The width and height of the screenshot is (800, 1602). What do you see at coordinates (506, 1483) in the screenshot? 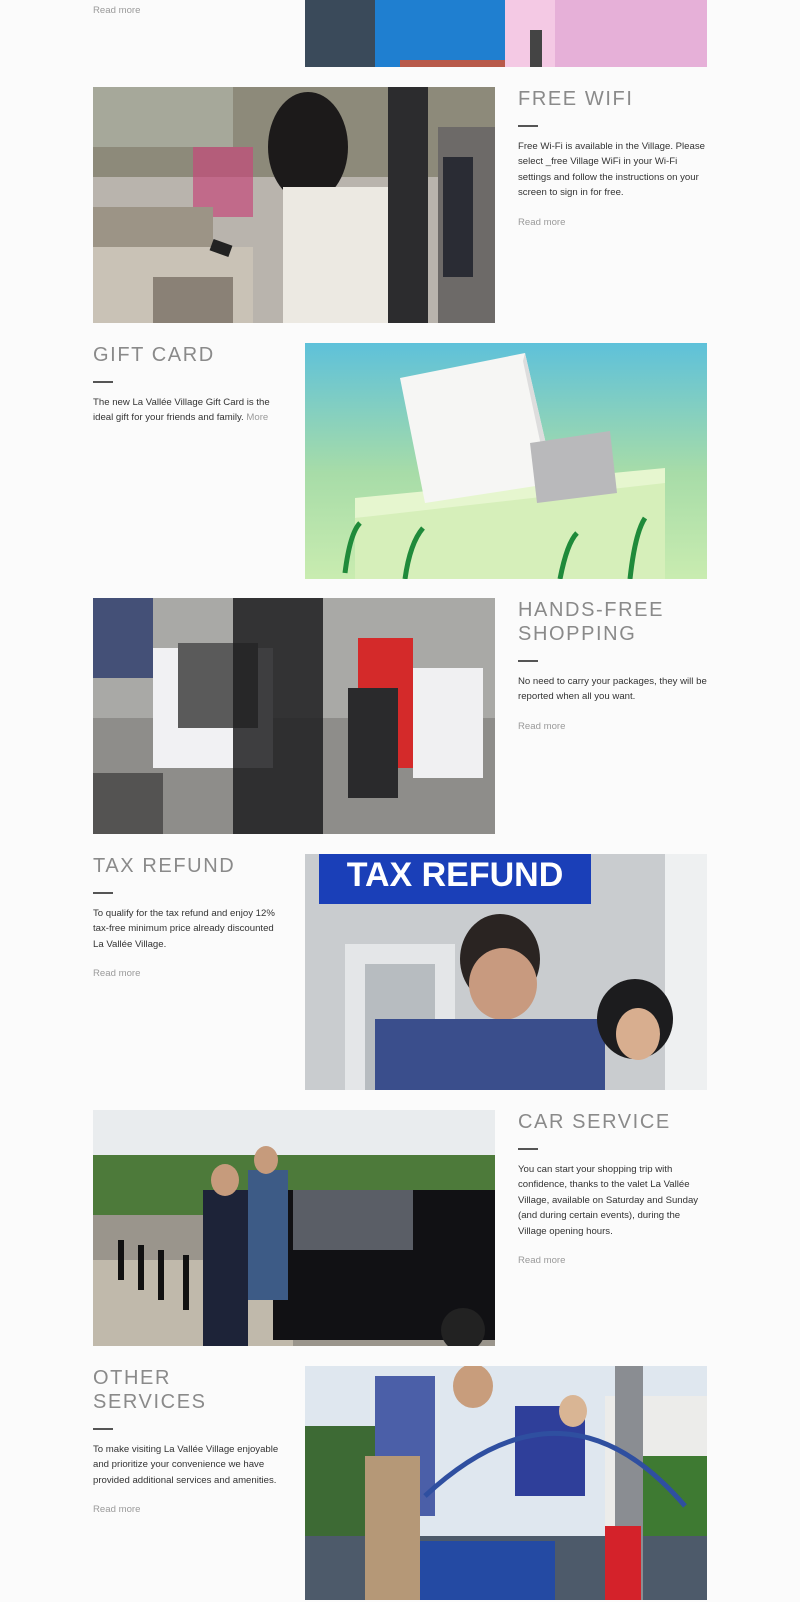
I see `other-services-photo` at bounding box center [506, 1483].